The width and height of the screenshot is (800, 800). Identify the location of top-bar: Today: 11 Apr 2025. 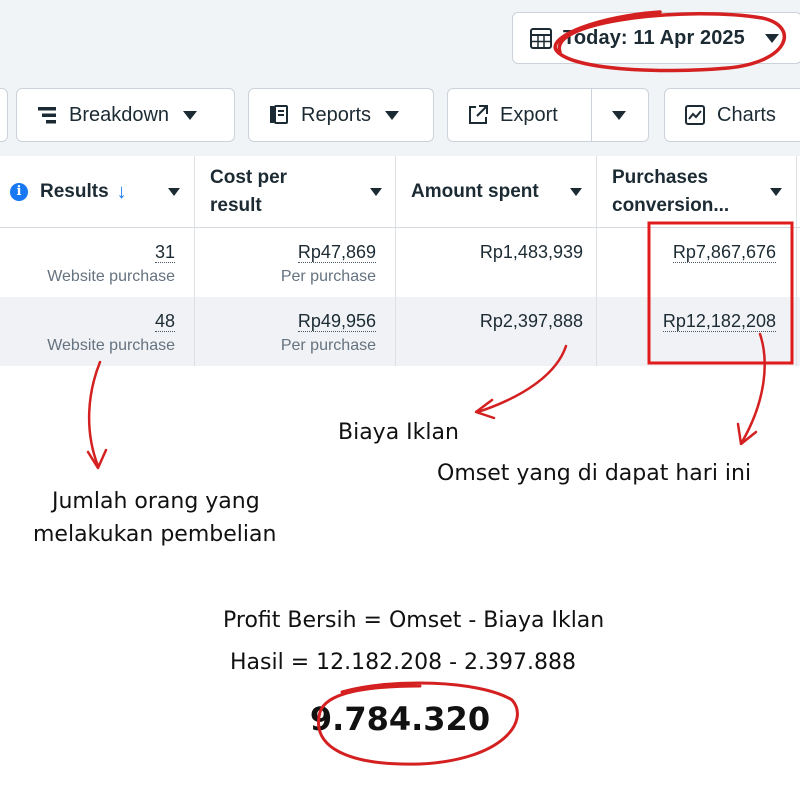
(400, 39).